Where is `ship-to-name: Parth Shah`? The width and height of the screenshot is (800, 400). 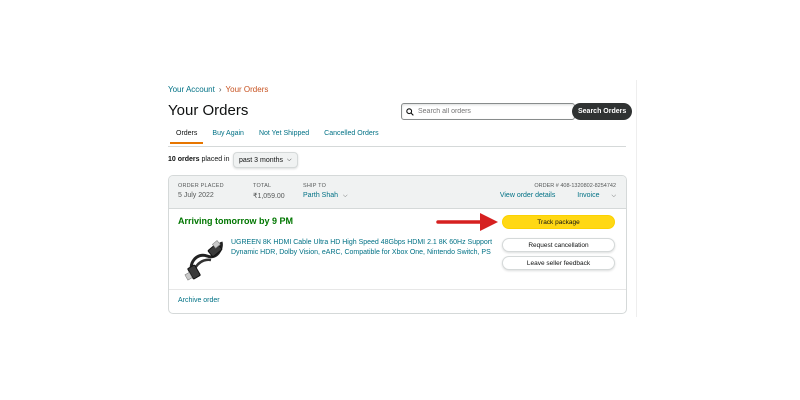 ship-to-name: Parth Shah is located at coordinates (321, 195).